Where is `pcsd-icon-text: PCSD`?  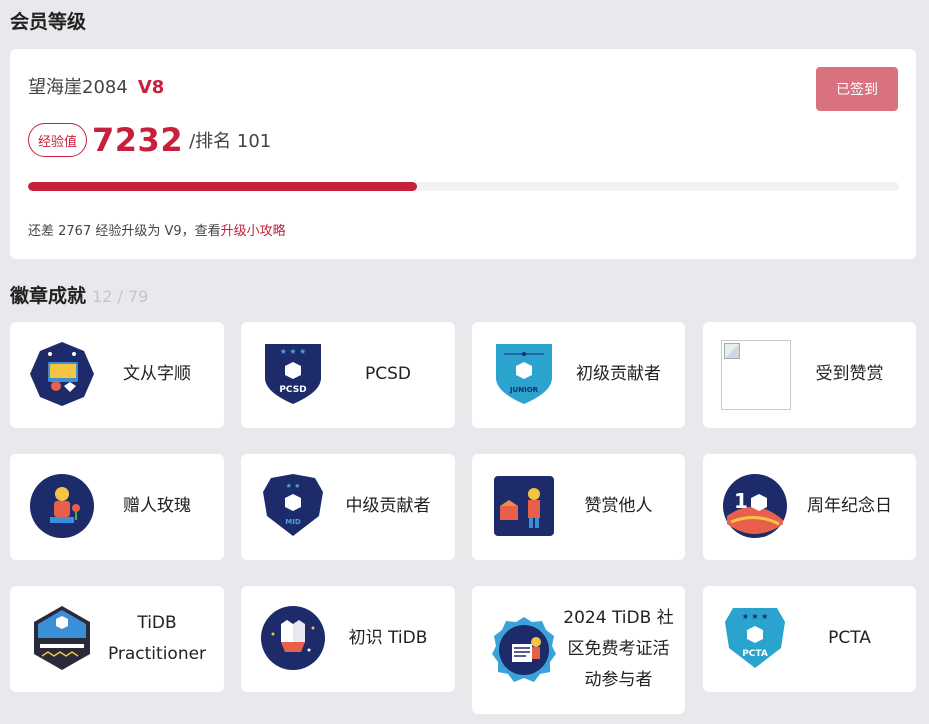
pcsd-icon-text: PCSD is located at coordinates (292, 390).